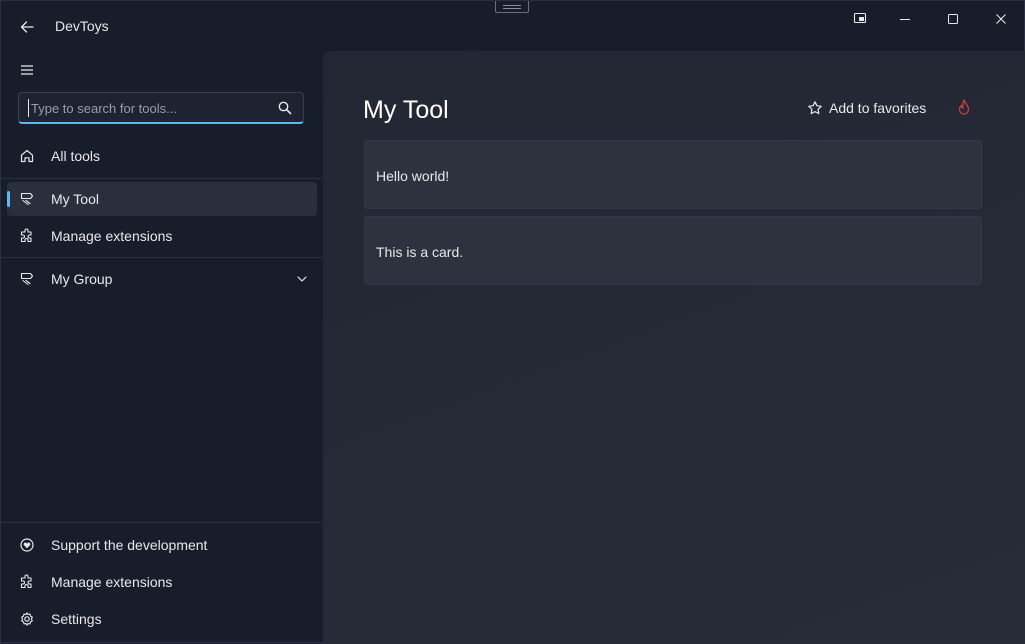 This screenshot has height=644, width=1025. I want to click on sidebar-item-label: Settings, so click(76, 619).